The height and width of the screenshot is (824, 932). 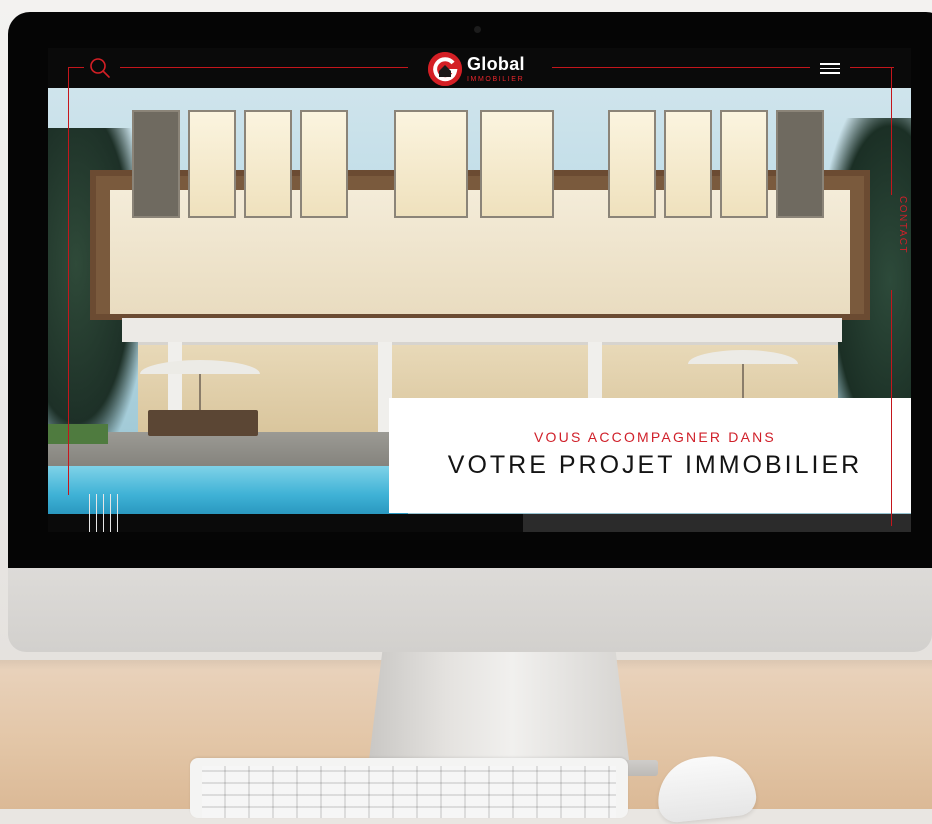 What do you see at coordinates (105, 513) in the screenshot?
I see `scroll-indicator` at bounding box center [105, 513].